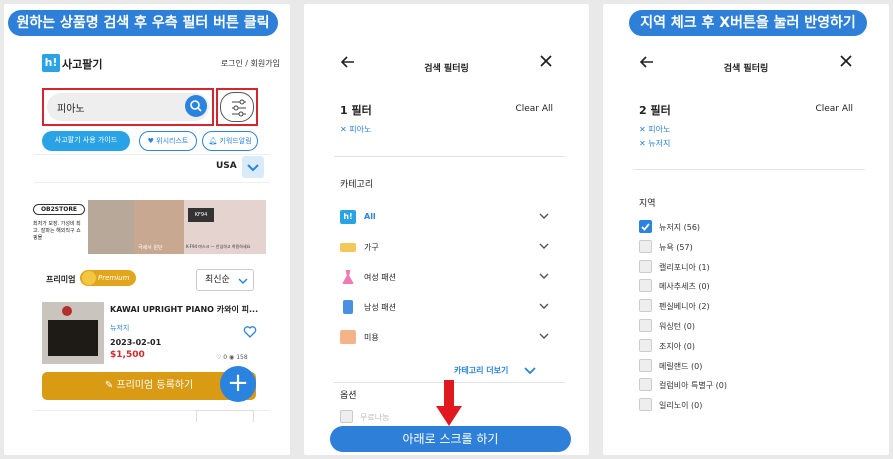  Describe the element at coordinates (89, 278) in the screenshot. I see `trophy-icon` at that location.